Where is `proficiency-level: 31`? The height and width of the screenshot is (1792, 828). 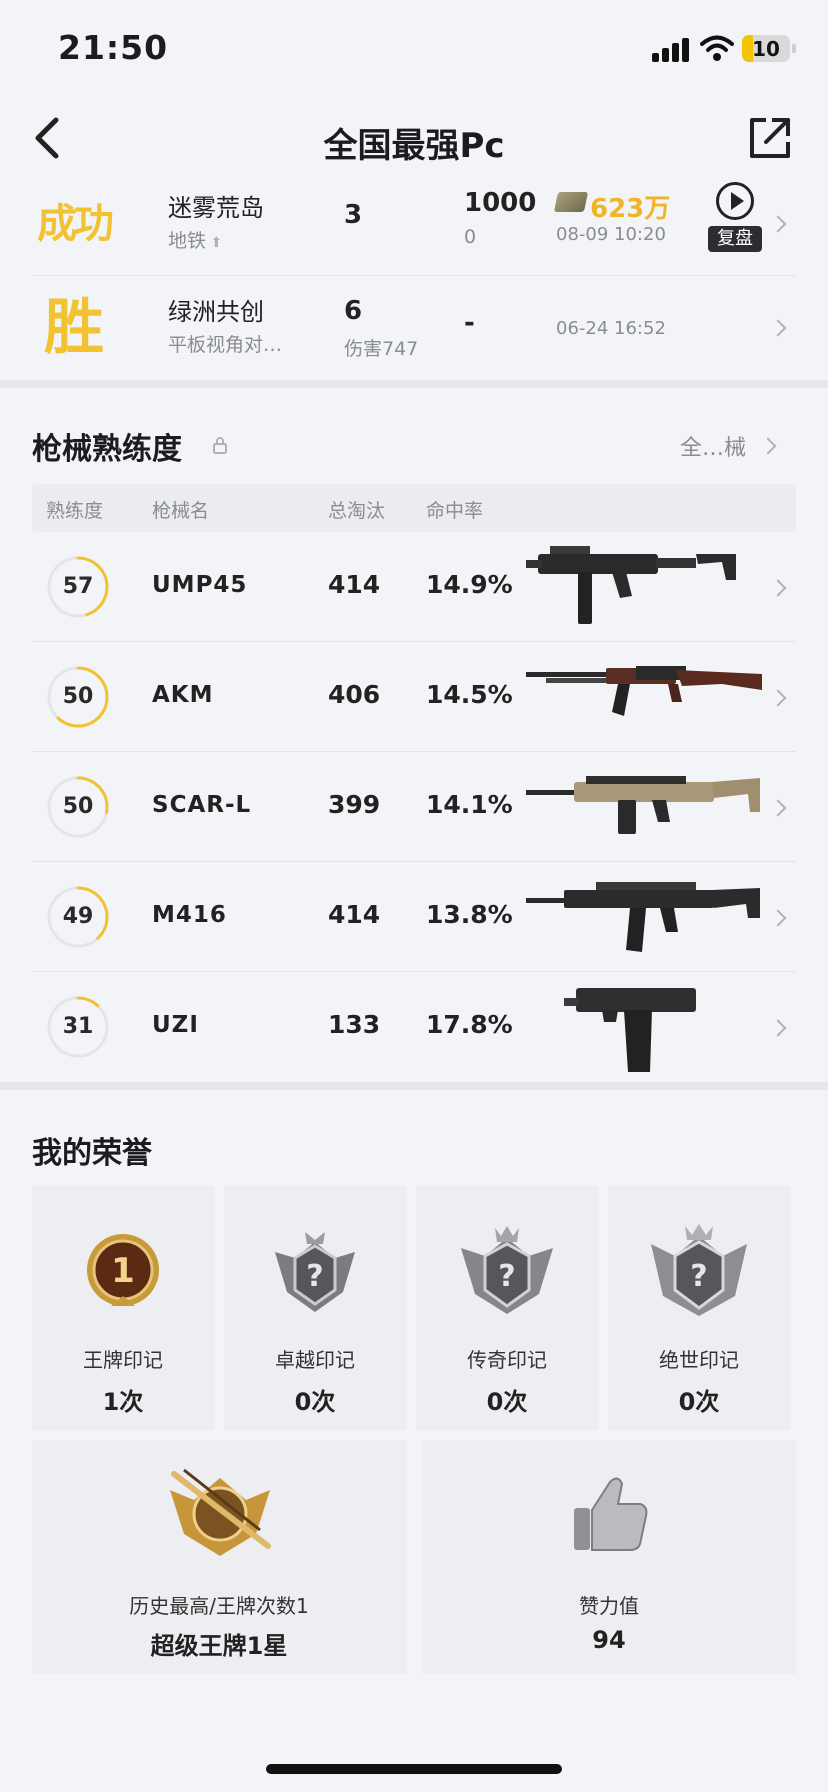 proficiency-level: 31 is located at coordinates (78, 1026).